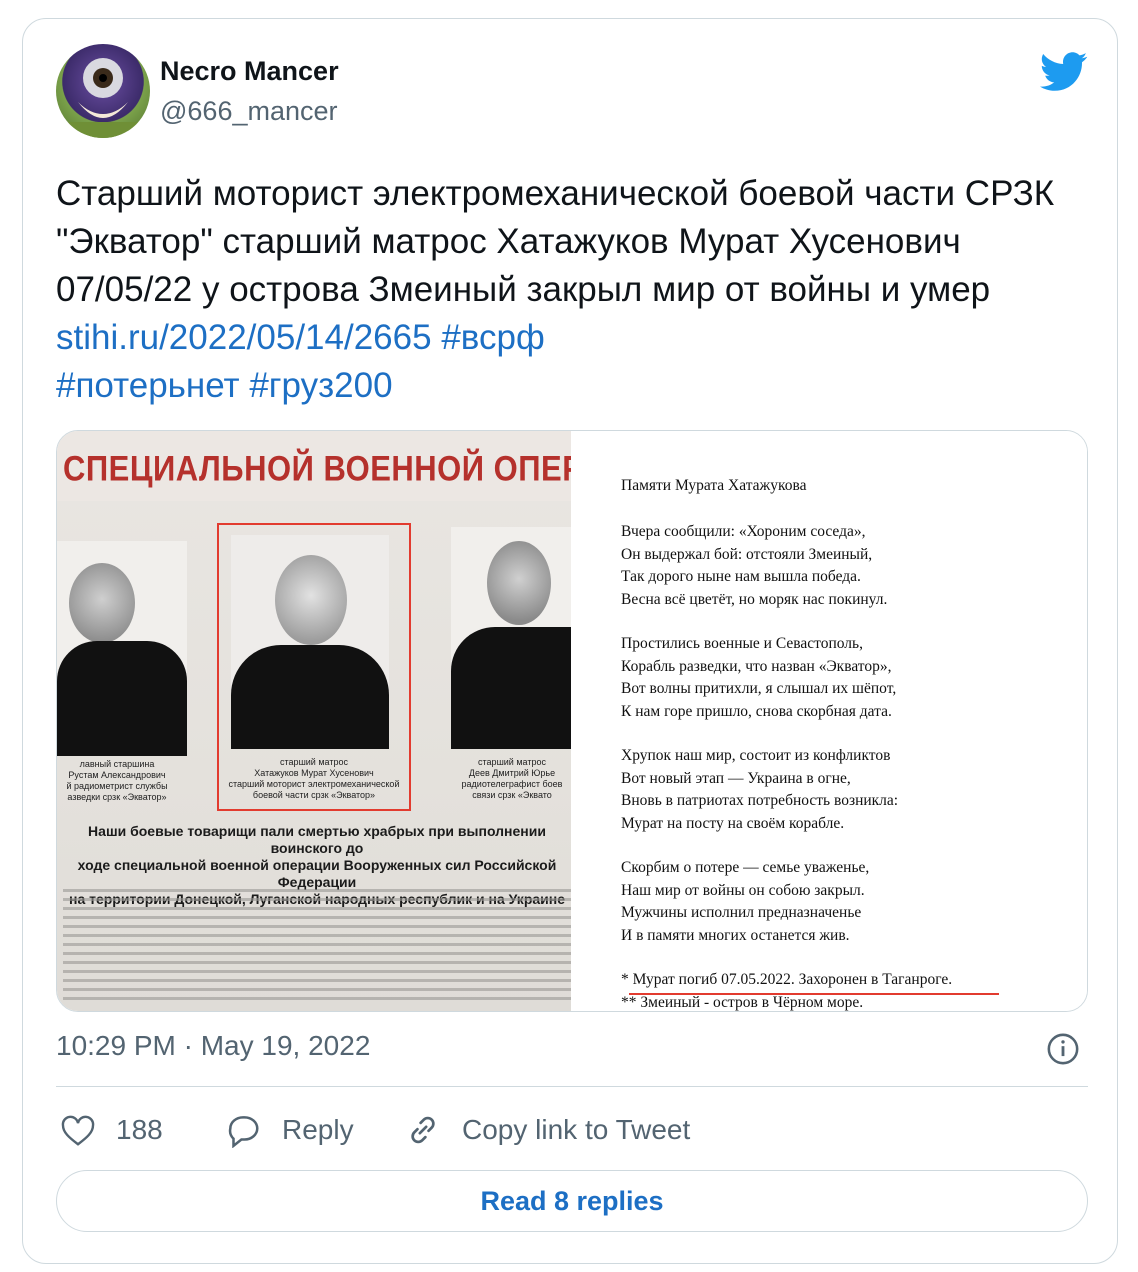 Image resolution: width=1138 pixels, height=1272 pixels. Describe the element at coordinates (742, 643) in the screenshot. I see `poem-line: Простились военные и Севастополь,` at that location.